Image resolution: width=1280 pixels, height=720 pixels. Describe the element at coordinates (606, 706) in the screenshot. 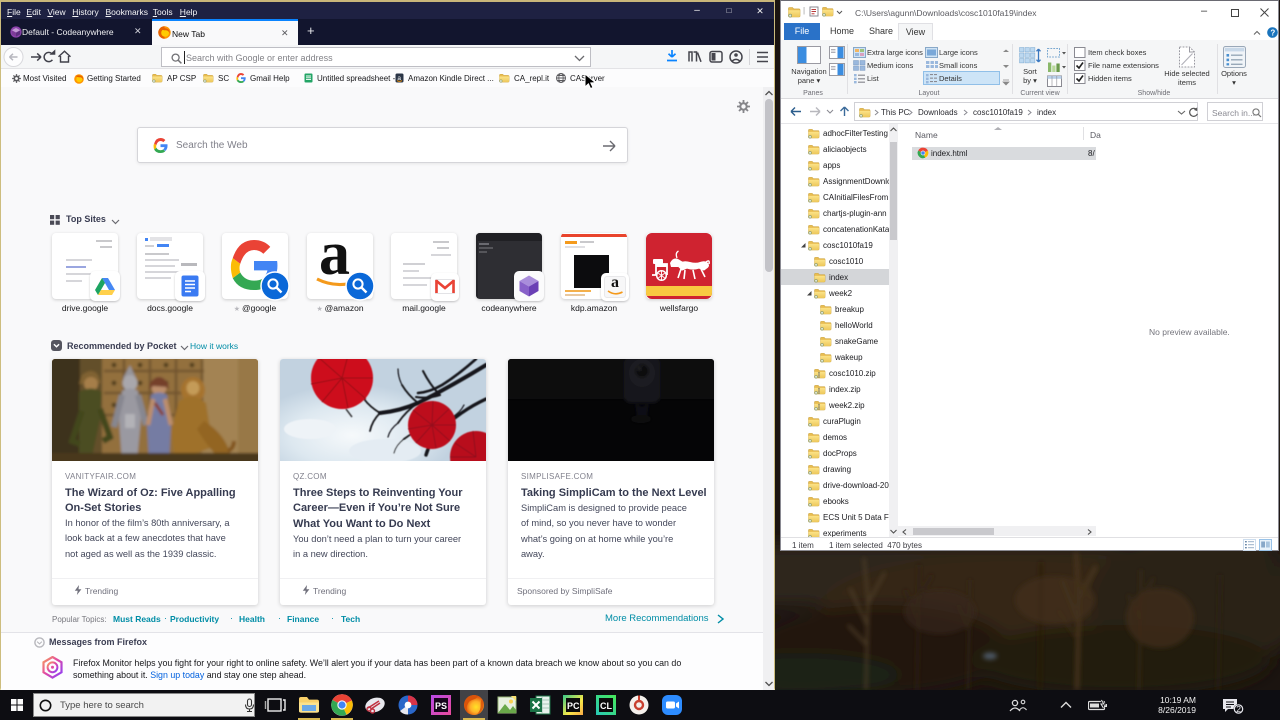

I see `svg-text: CL` at that location.